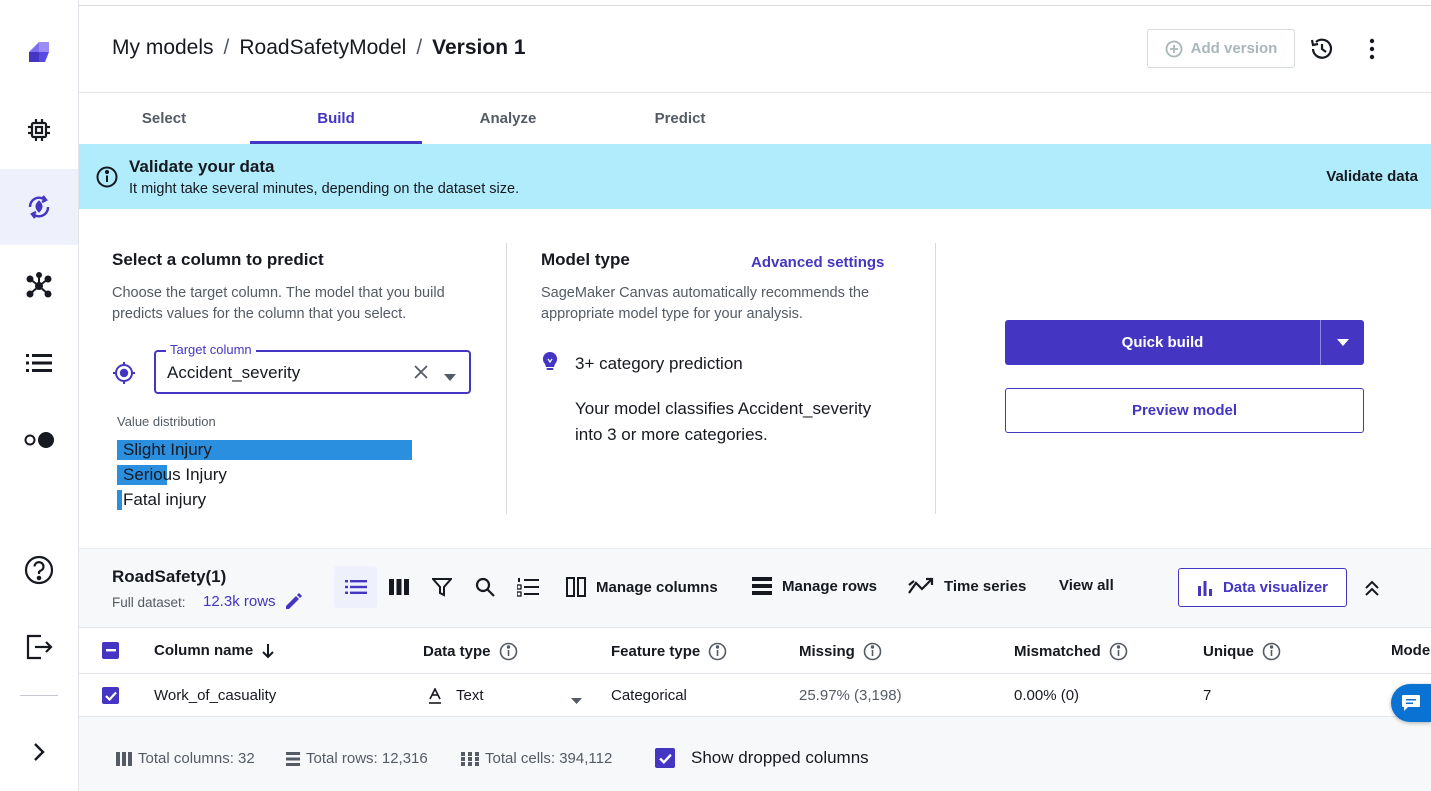 Image resolution: width=1431 pixels, height=791 pixels. Describe the element at coordinates (830, 586) in the screenshot. I see `manage-rows-label: Manage rows` at that location.